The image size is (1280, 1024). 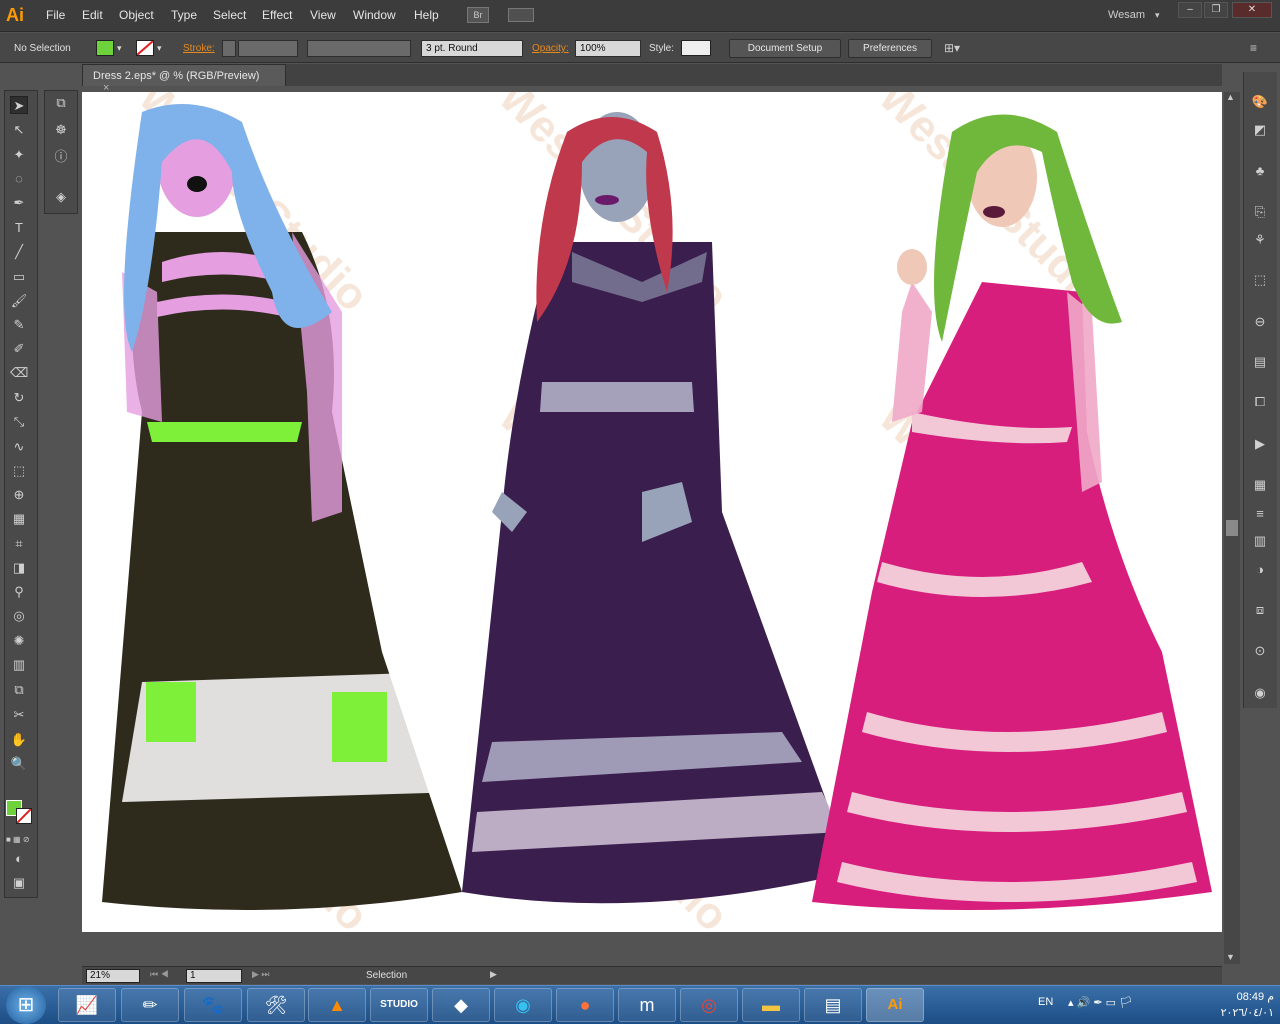 What do you see at coordinates (19, 373) in the screenshot?
I see `eraser-icon: ⌫` at bounding box center [19, 373].